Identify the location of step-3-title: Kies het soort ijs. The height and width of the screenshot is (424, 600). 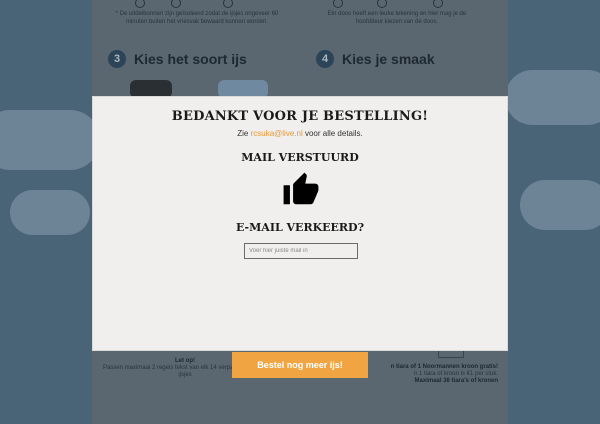
(190, 59).